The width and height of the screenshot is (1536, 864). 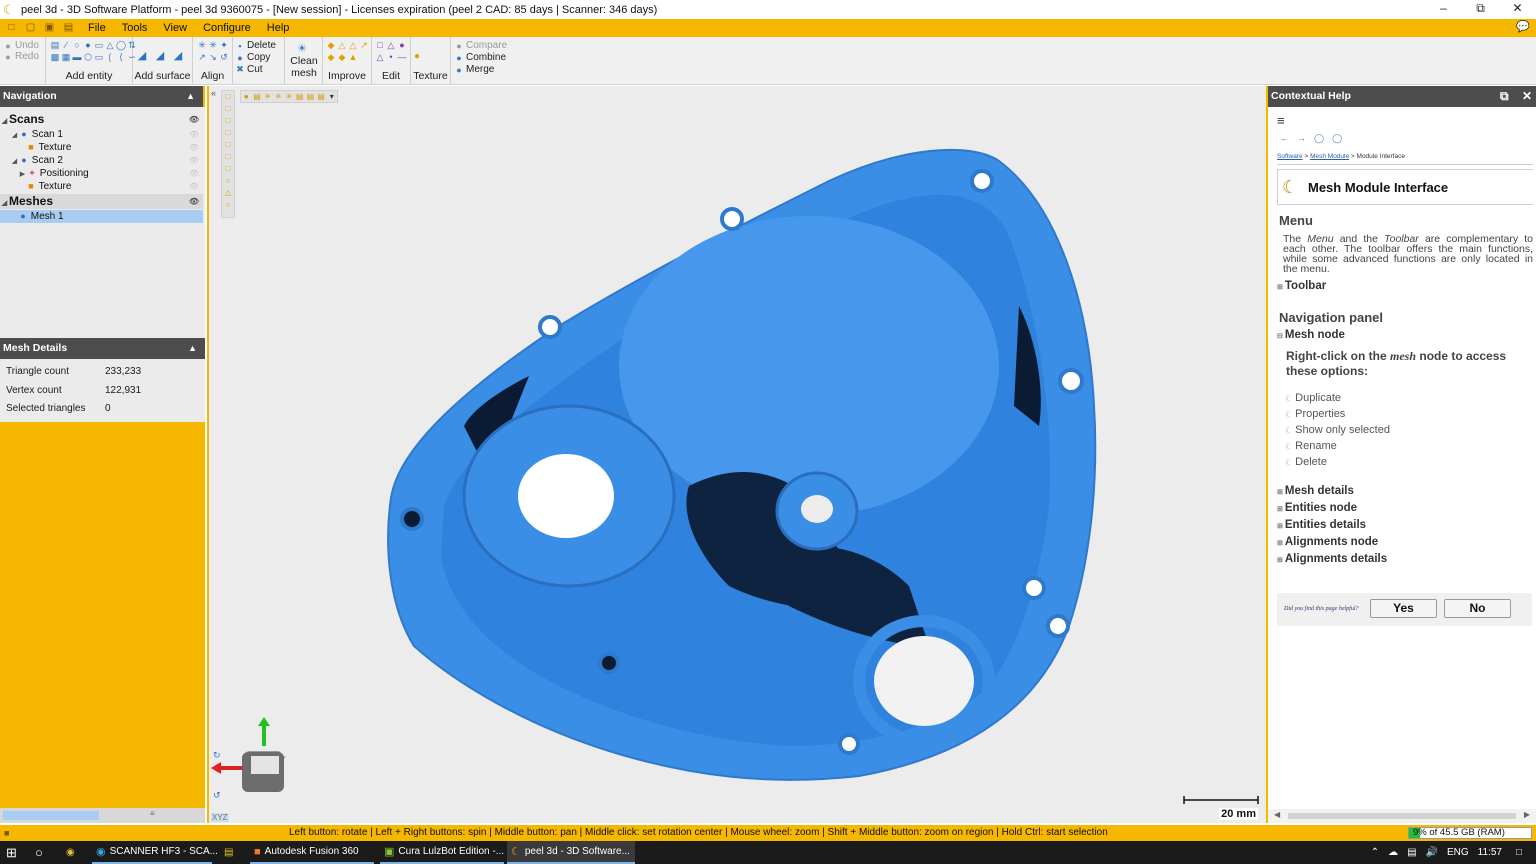 I want to click on menu-view: View, so click(x=175, y=28).